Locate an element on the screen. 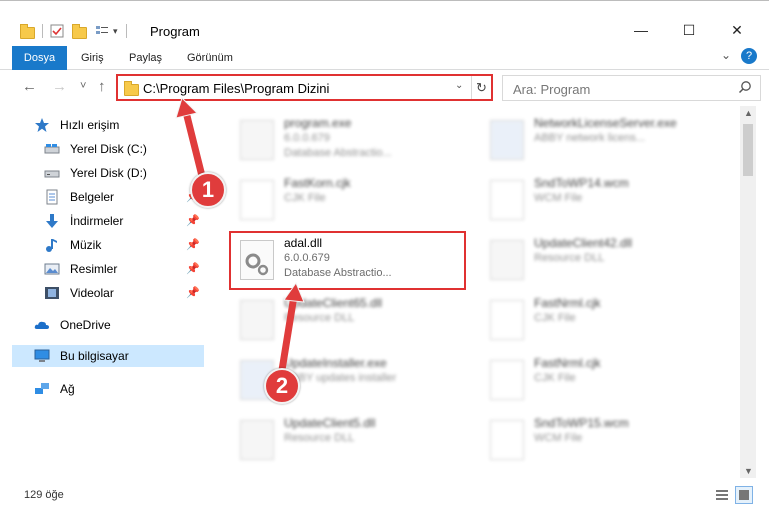  step-1-badge: 1 is located at coordinates (208, 190).